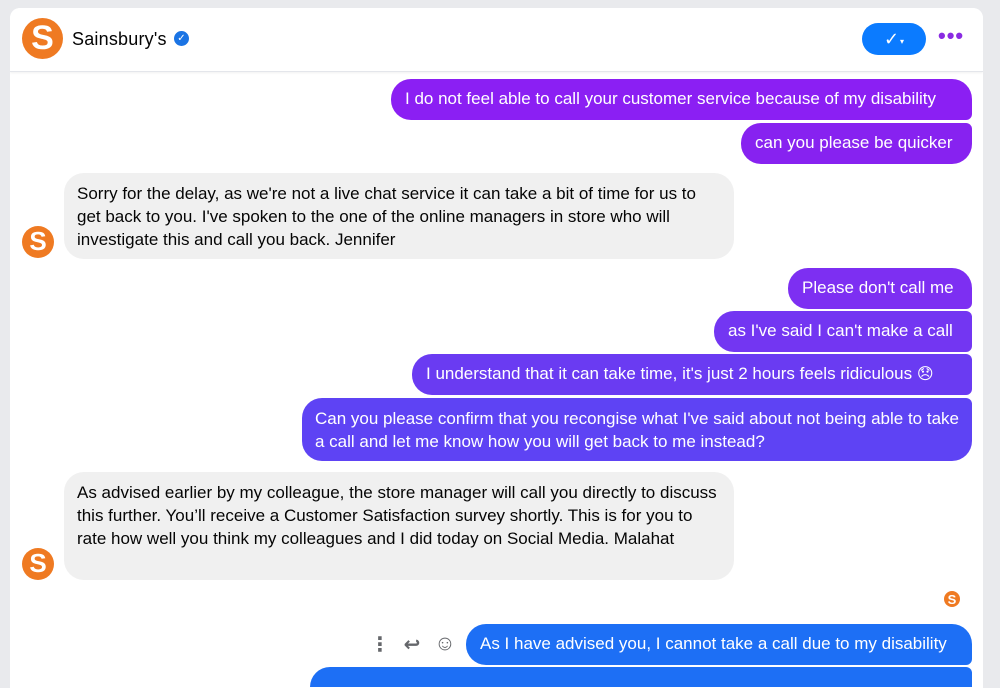 This screenshot has height=688, width=1000. What do you see at coordinates (641, 677) in the screenshot?
I see `next-message-edge` at bounding box center [641, 677].